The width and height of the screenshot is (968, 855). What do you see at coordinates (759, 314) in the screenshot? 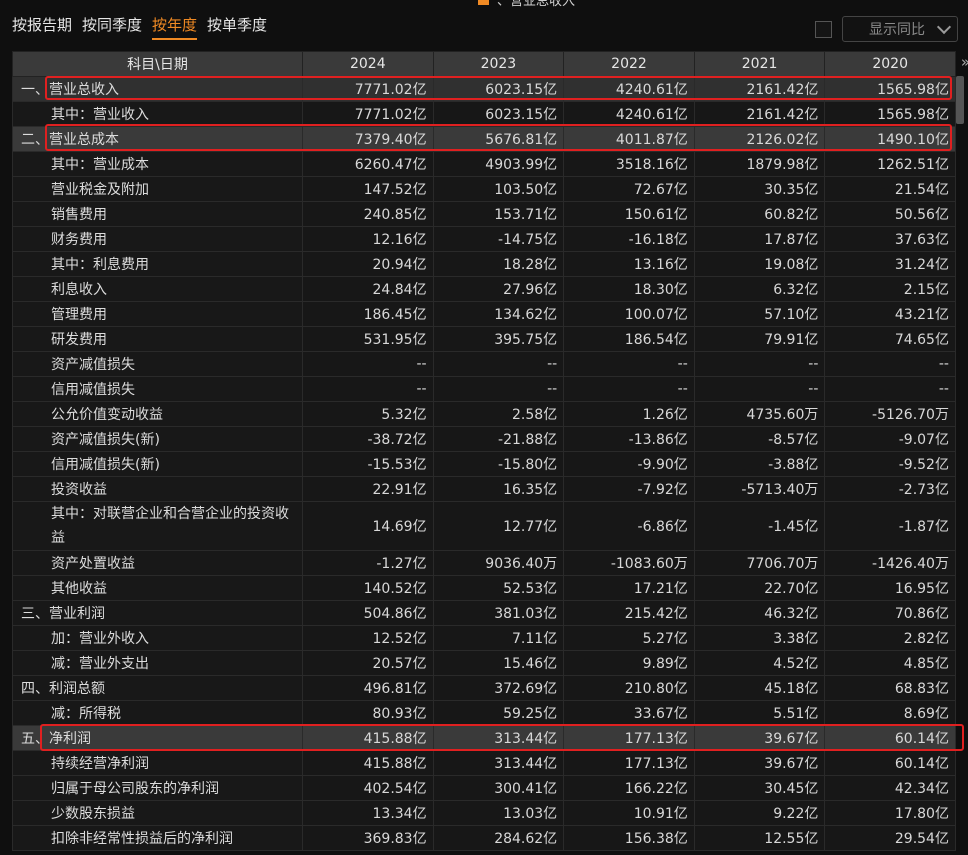
I see `value-cell: 57.10亿` at bounding box center [759, 314].